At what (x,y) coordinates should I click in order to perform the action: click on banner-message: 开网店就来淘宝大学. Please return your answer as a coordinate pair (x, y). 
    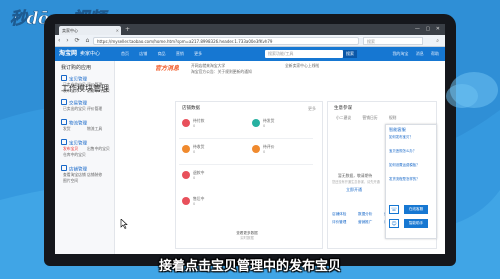
    Looking at the image, I should click on (208, 65).